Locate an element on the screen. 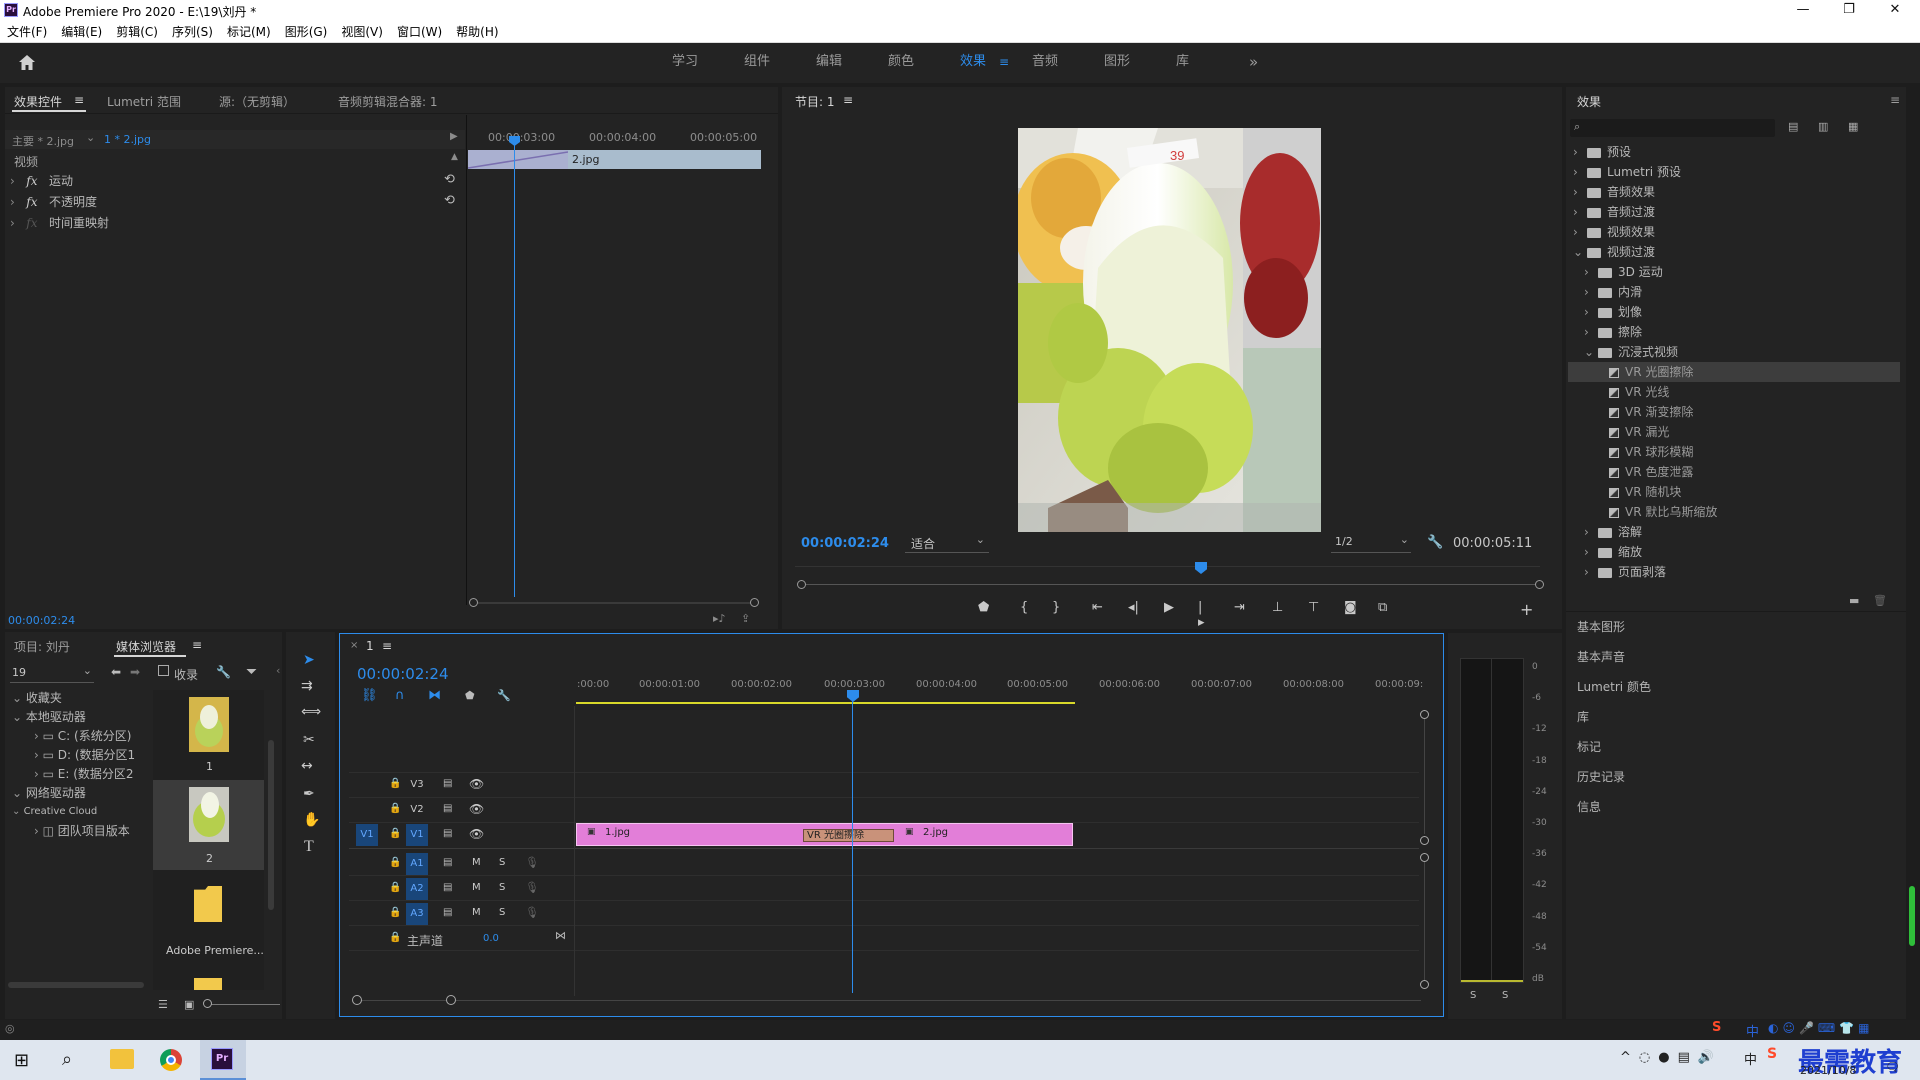 The height and width of the screenshot is (1080, 1920). go-to-out-icon: ⇥ is located at coordinates (1239, 607).